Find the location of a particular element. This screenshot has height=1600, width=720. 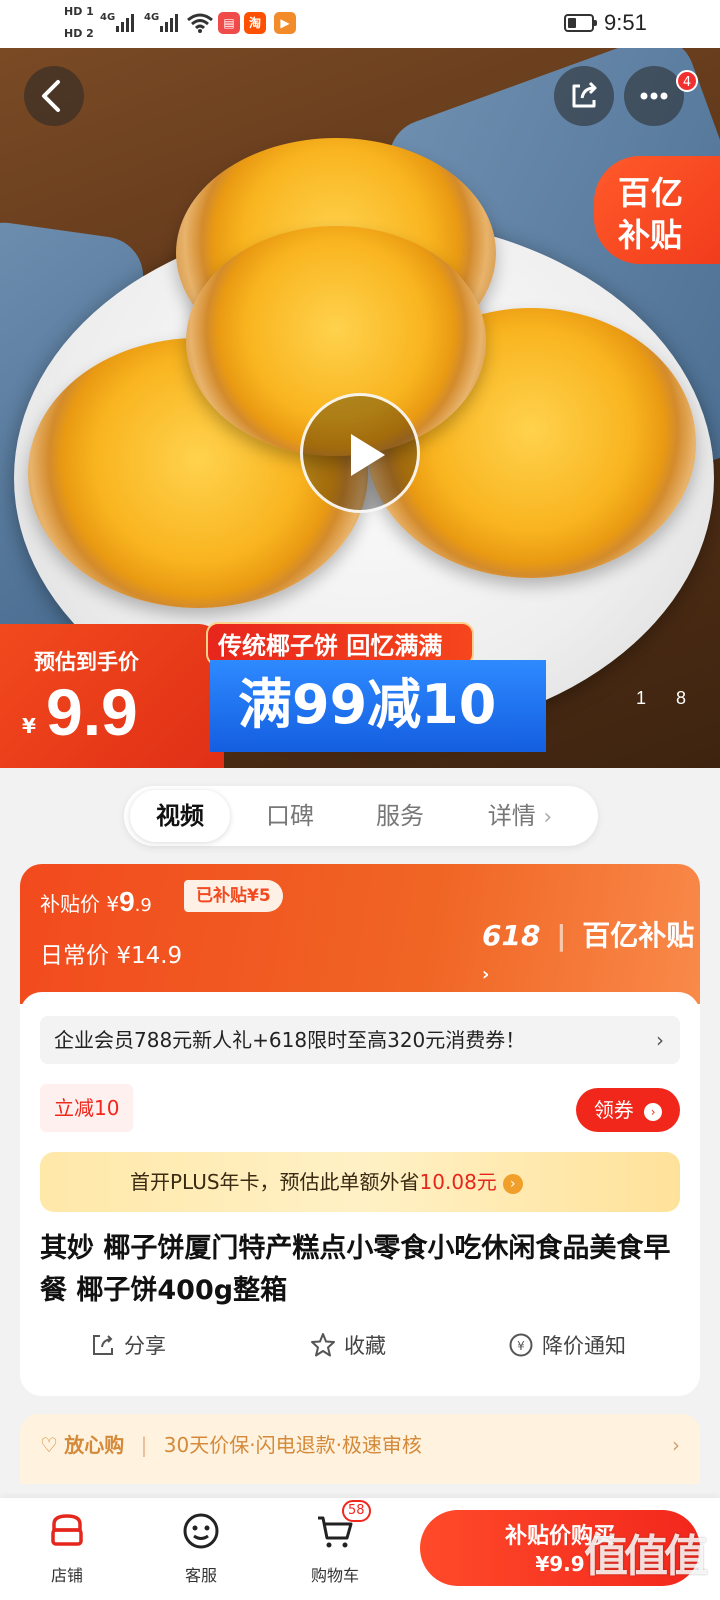

price-drop-icon: ¥ is located at coordinates (521, 1345).